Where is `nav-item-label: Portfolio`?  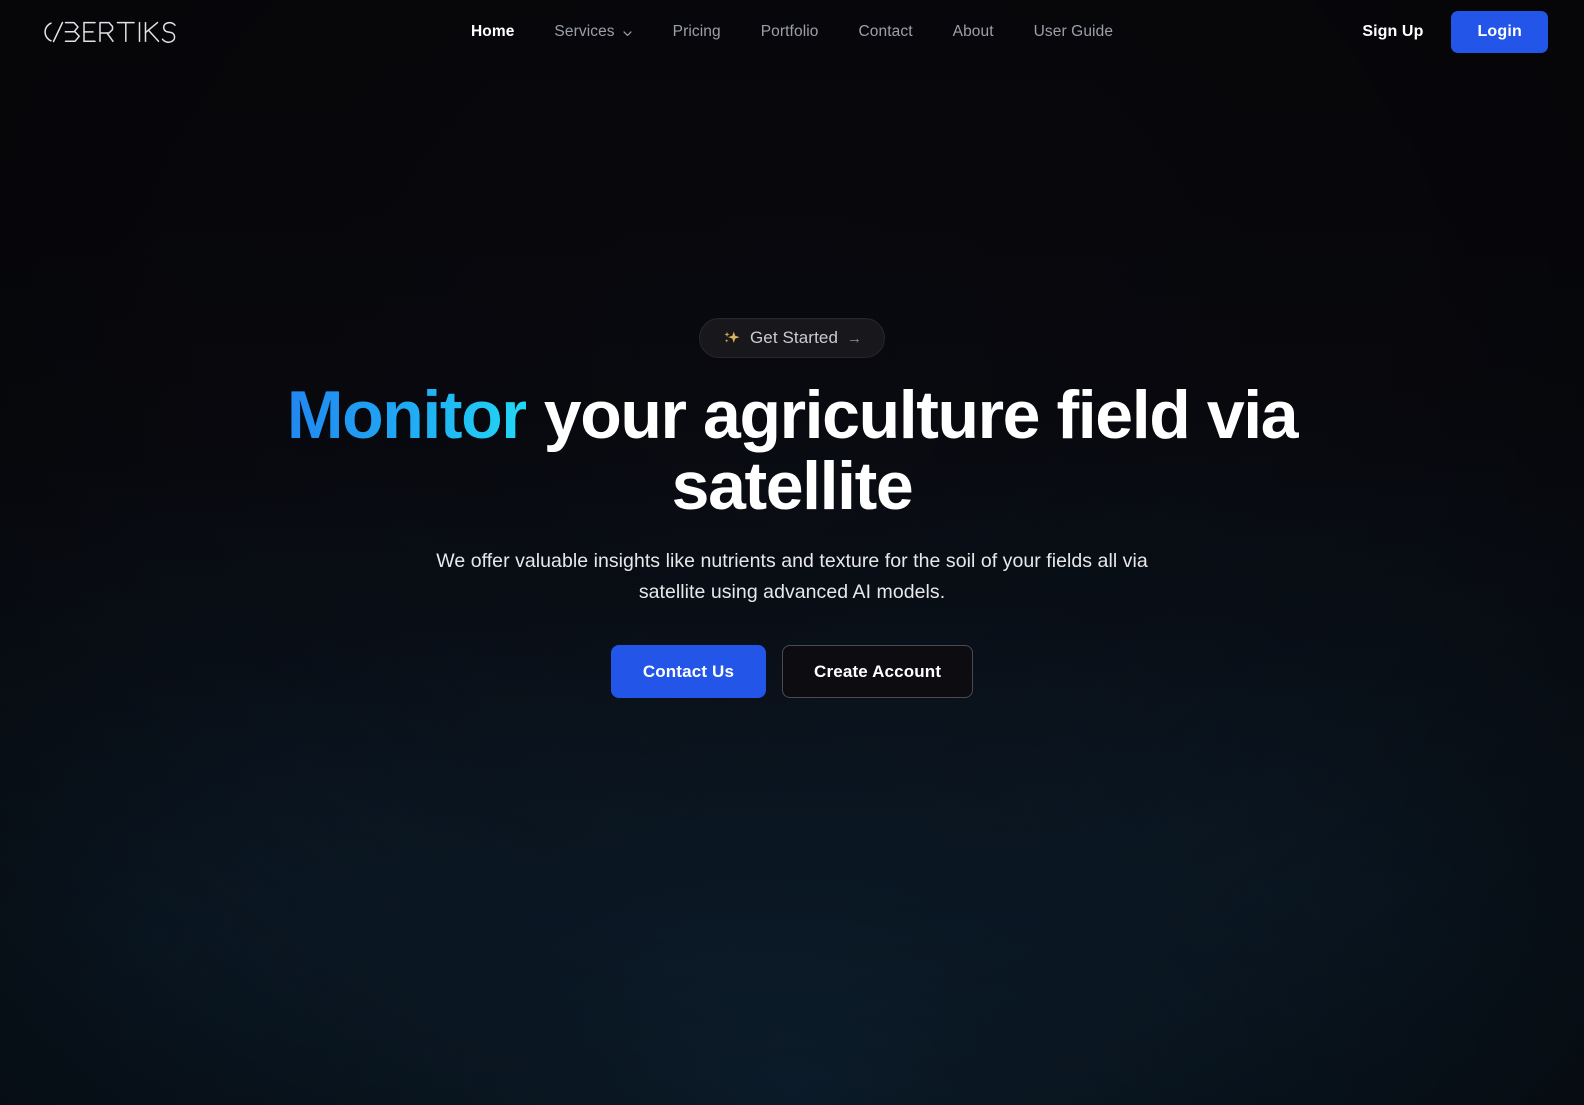 nav-item-label: Portfolio is located at coordinates (789, 31).